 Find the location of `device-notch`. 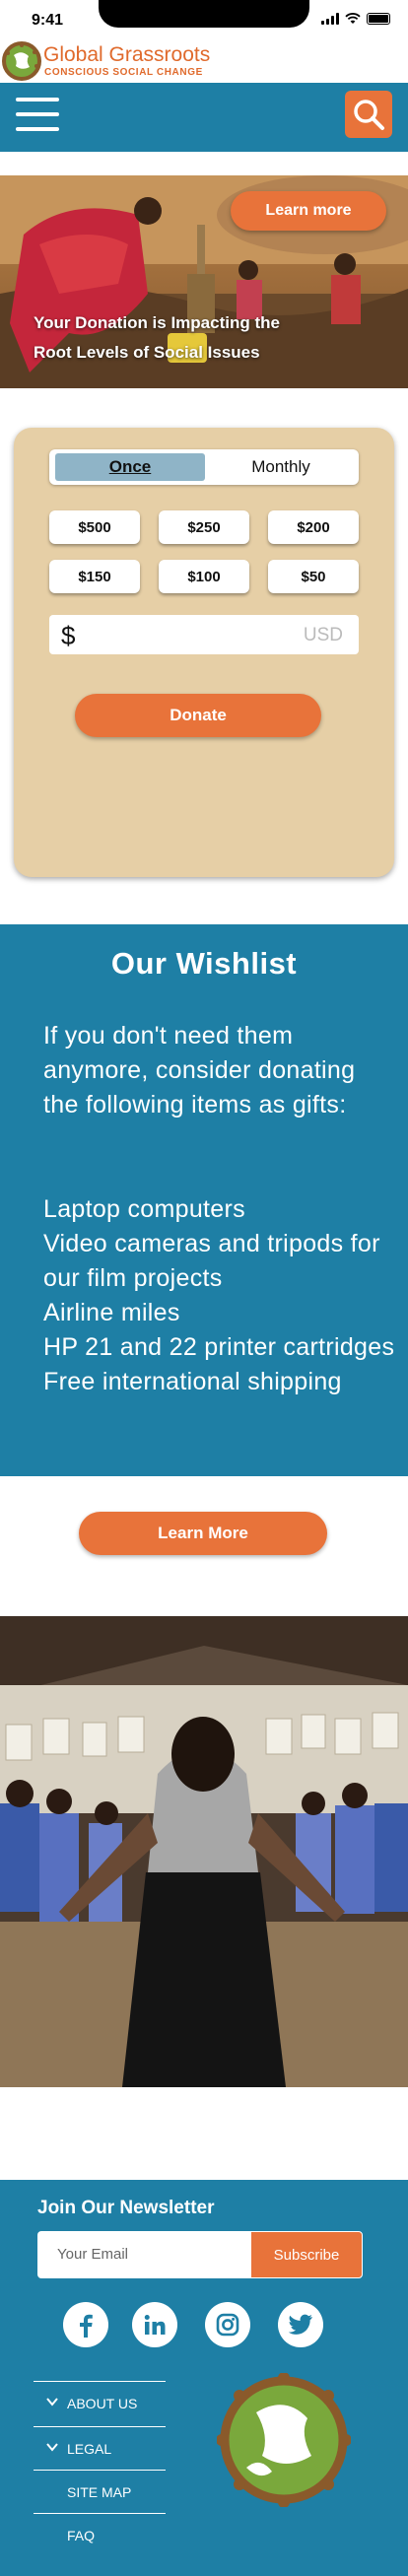

device-notch is located at coordinates (204, 14).